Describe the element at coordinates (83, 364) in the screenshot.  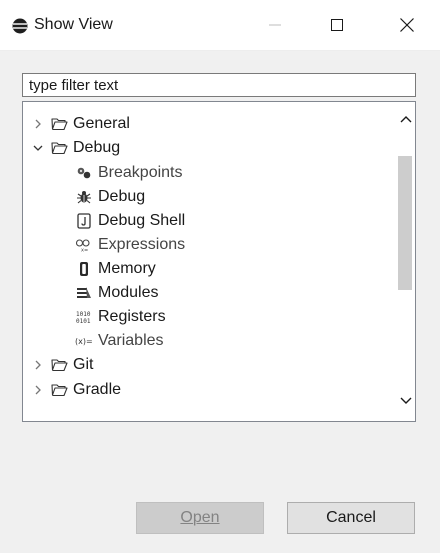
I see `tree-item-label: Git` at that location.